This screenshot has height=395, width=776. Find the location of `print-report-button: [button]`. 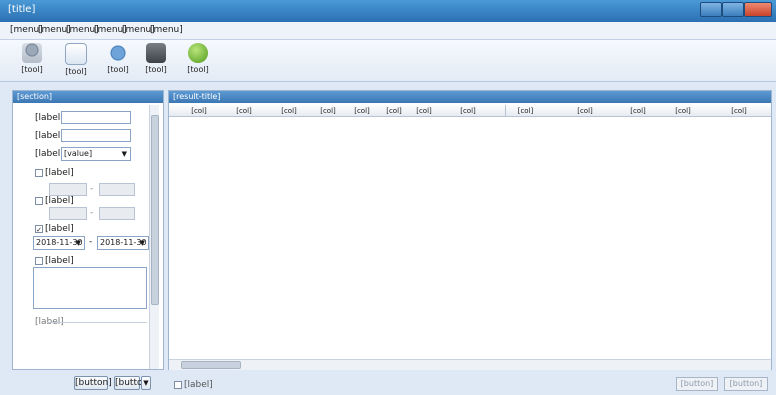

print-report-button: [button] is located at coordinates (697, 384).